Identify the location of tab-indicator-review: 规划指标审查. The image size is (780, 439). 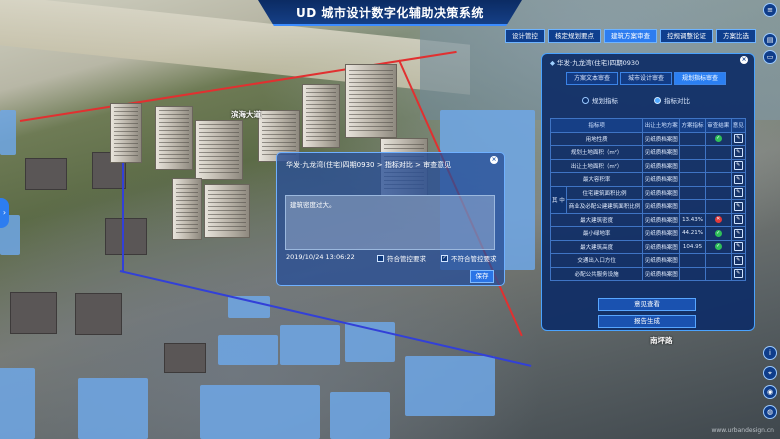
(700, 78).